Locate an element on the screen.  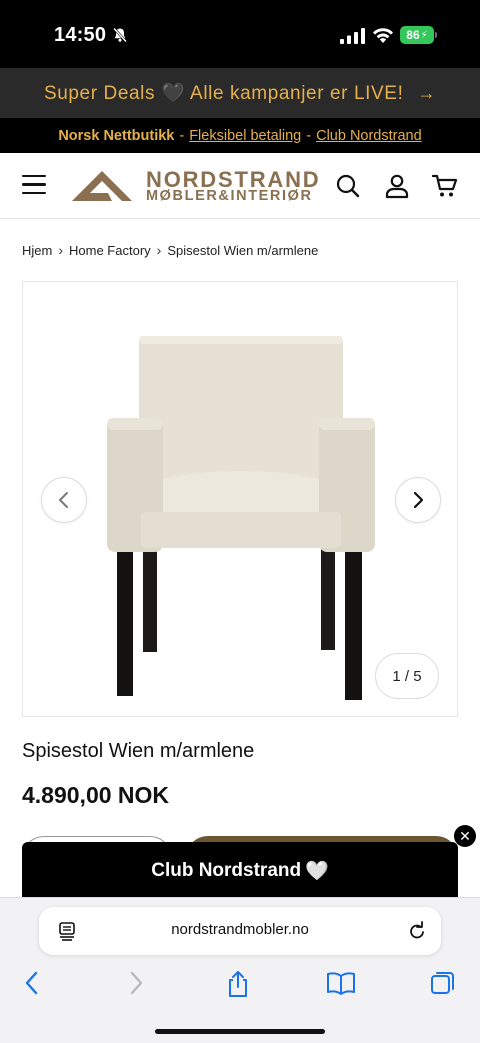
payment-link: Fleksibel betaling is located at coordinates (245, 136).